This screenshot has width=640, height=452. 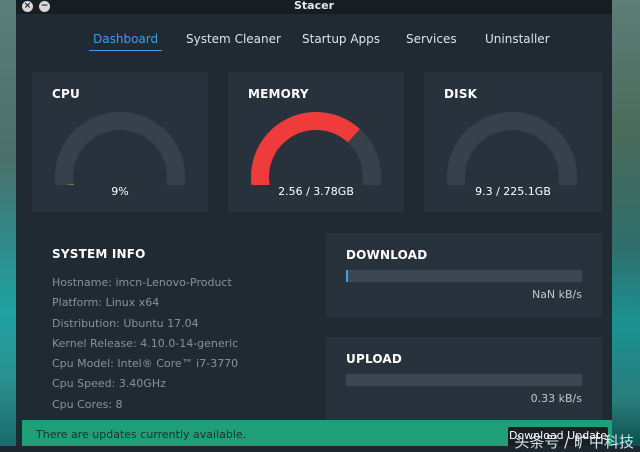 What do you see at coordinates (142, 282) in the screenshot?
I see `info-hostname: Hostname: imcn-Lenovo-Product` at bounding box center [142, 282].